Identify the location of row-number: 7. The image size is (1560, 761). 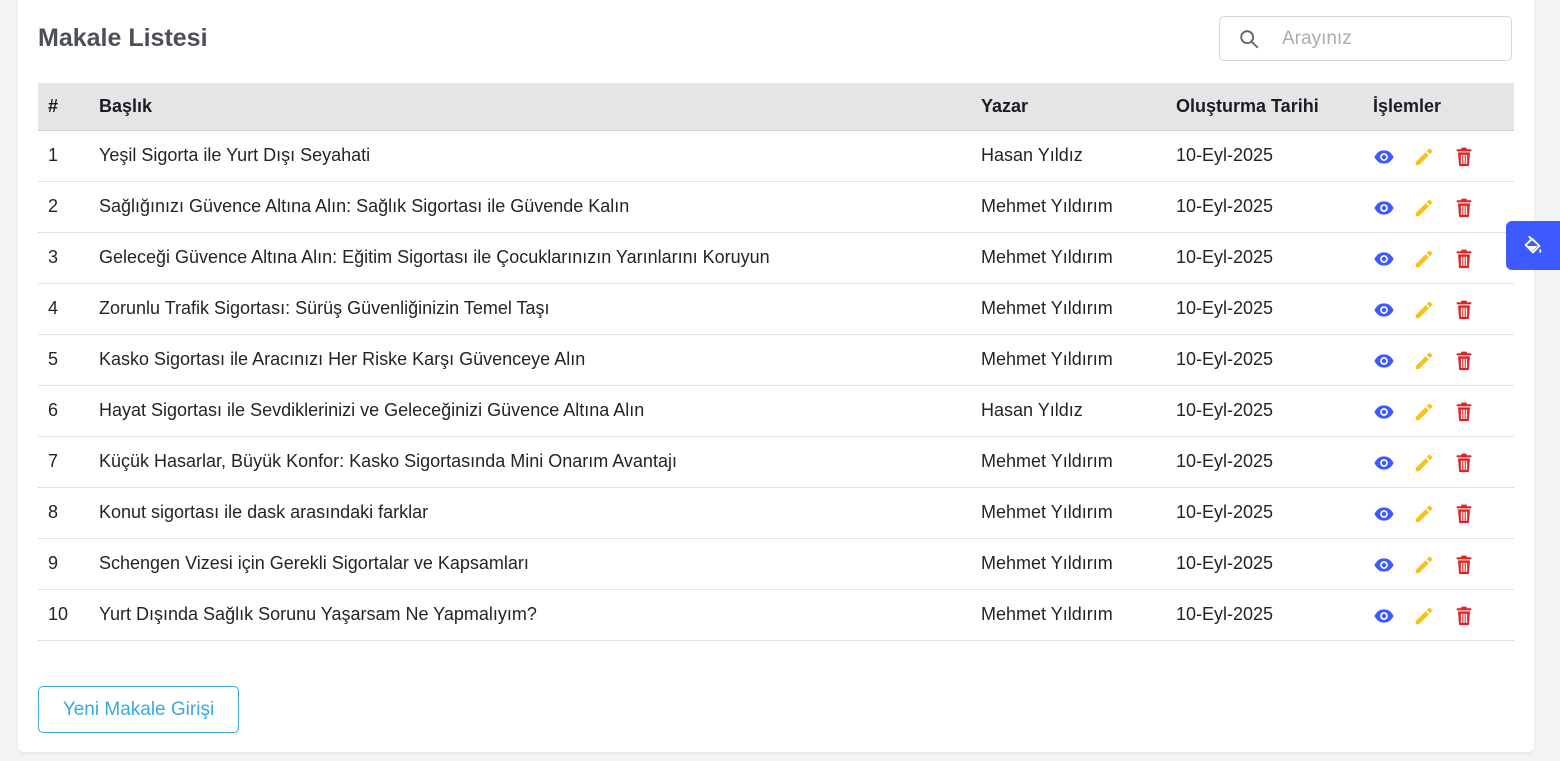
(53, 461).